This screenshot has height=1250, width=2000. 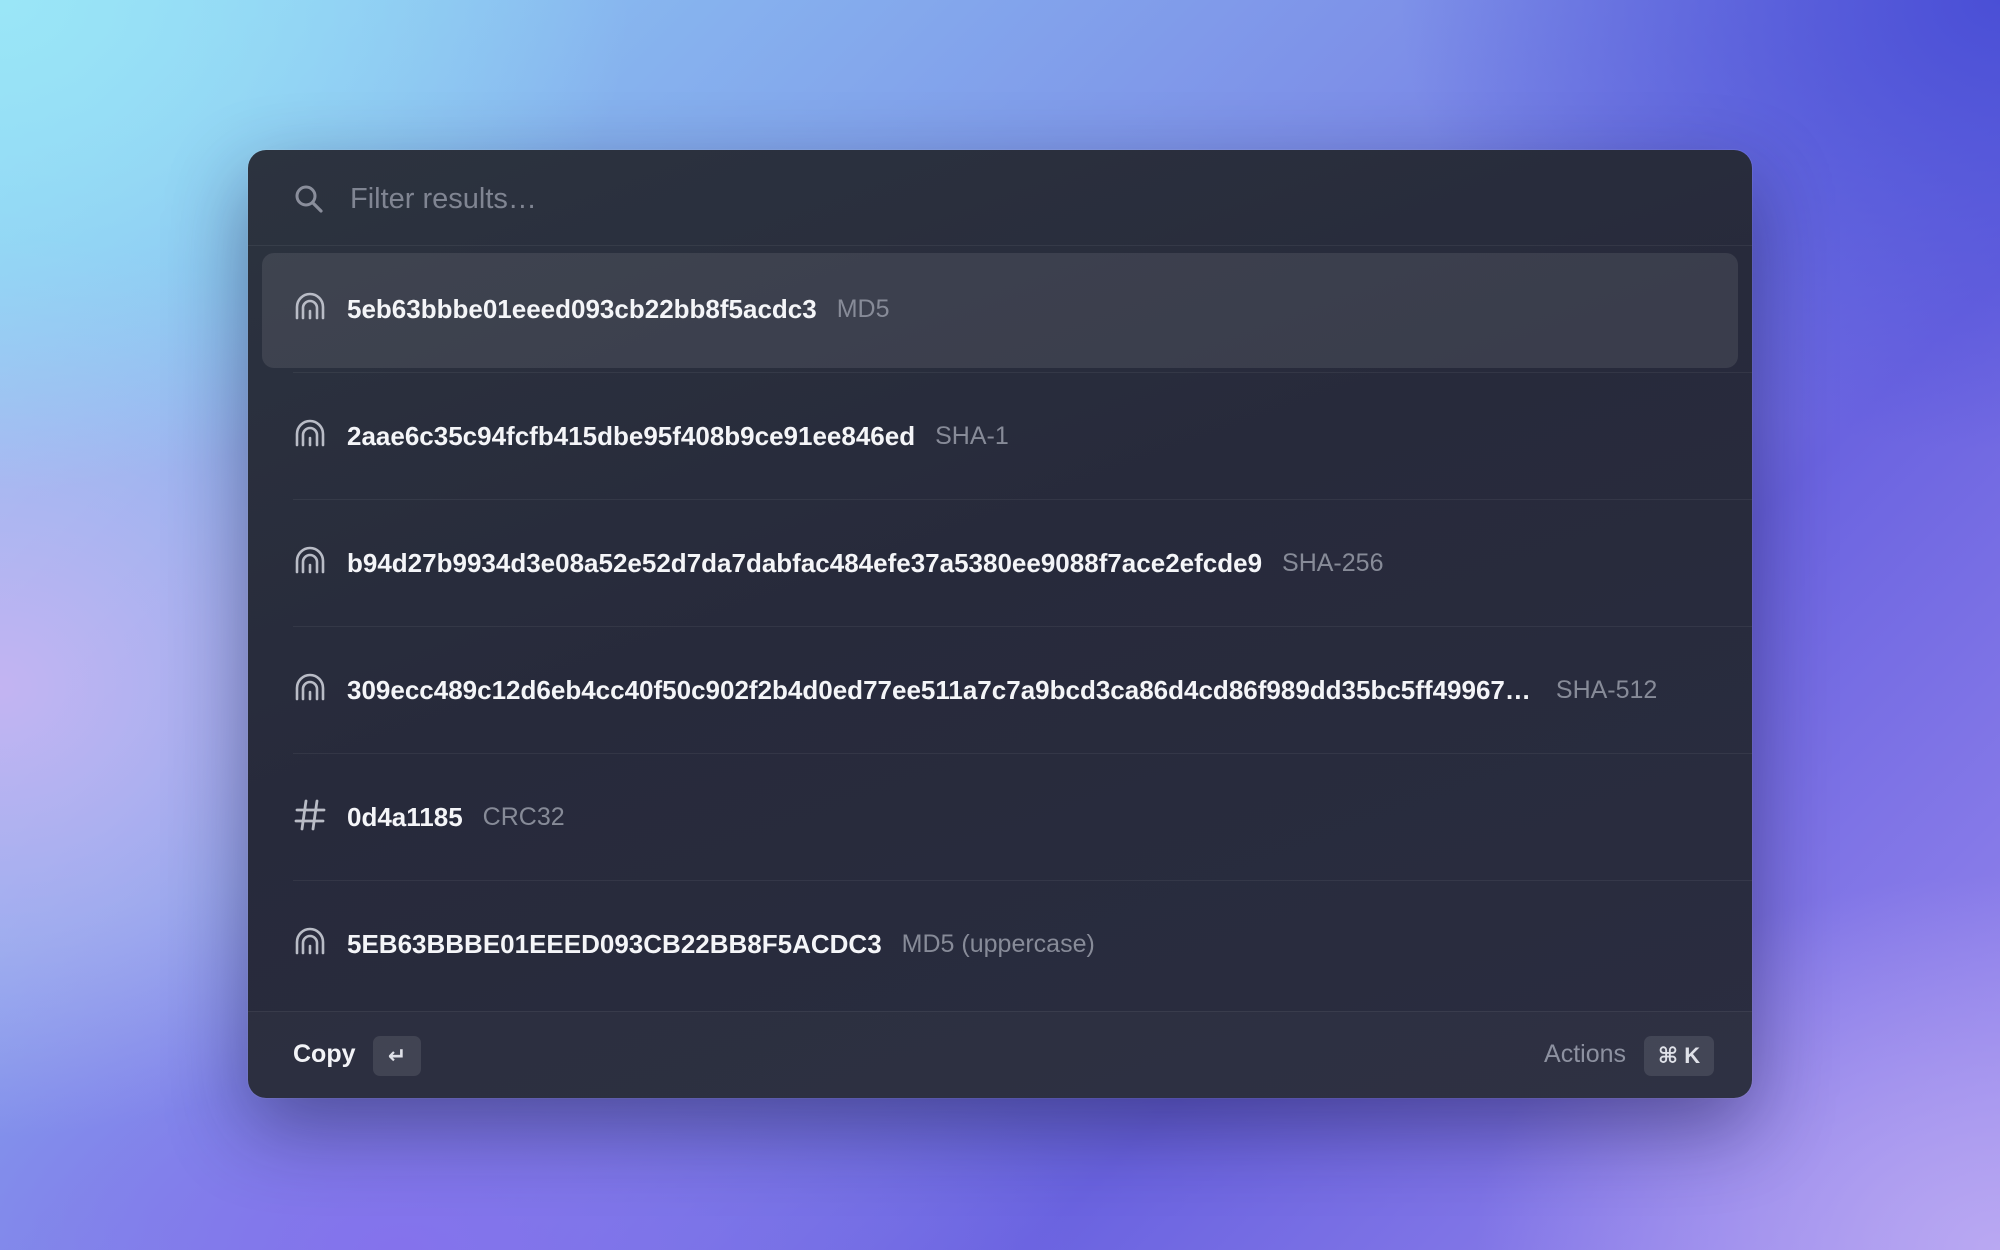 What do you see at coordinates (582, 309) in the screenshot?
I see `hash-value: 5eb63bbbe01eeed093cb22bb8f5acdc3` at bounding box center [582, 309].